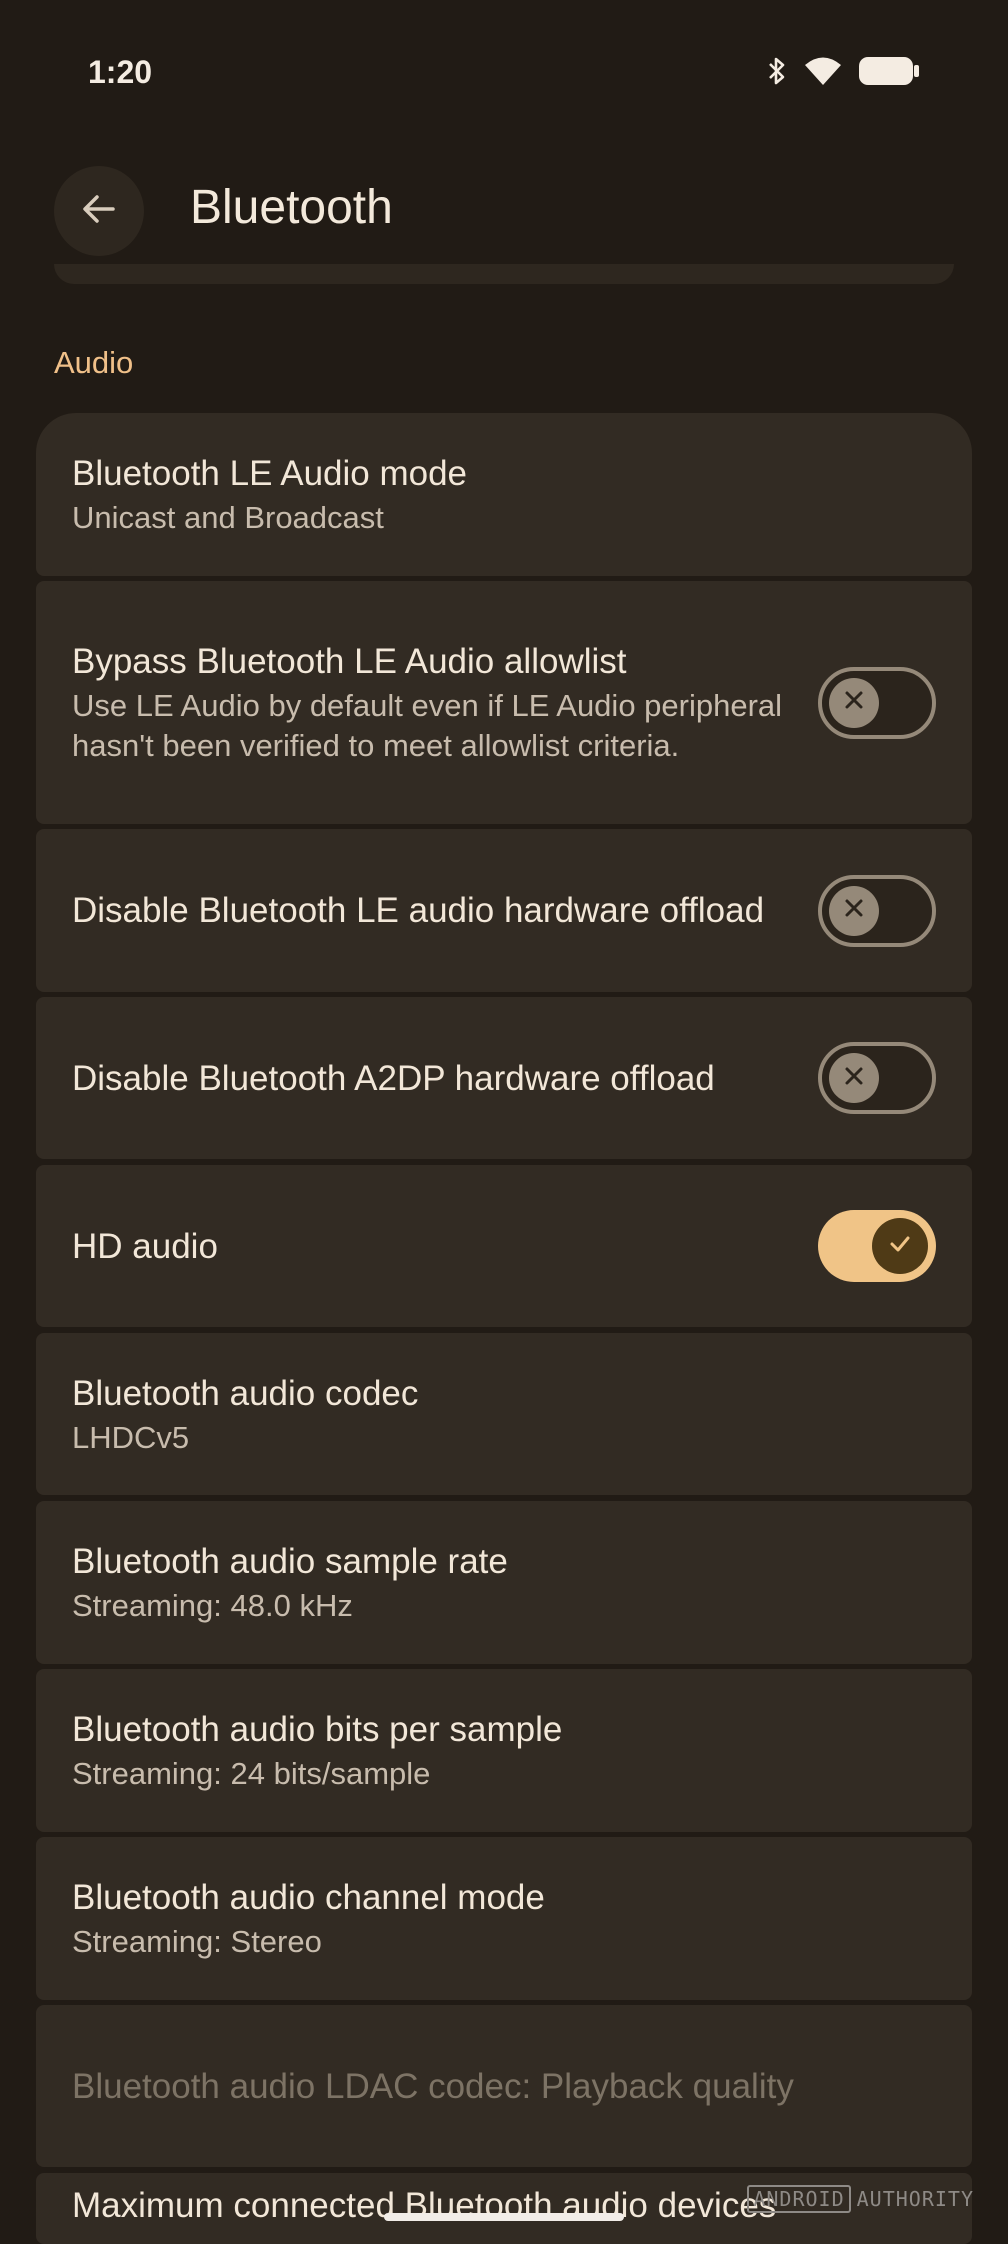 This screenshot has width=1008, height=2244. Describe the element at coordinates (120, 72) in the screenshot. I see `status-time: 1:20` at that location.